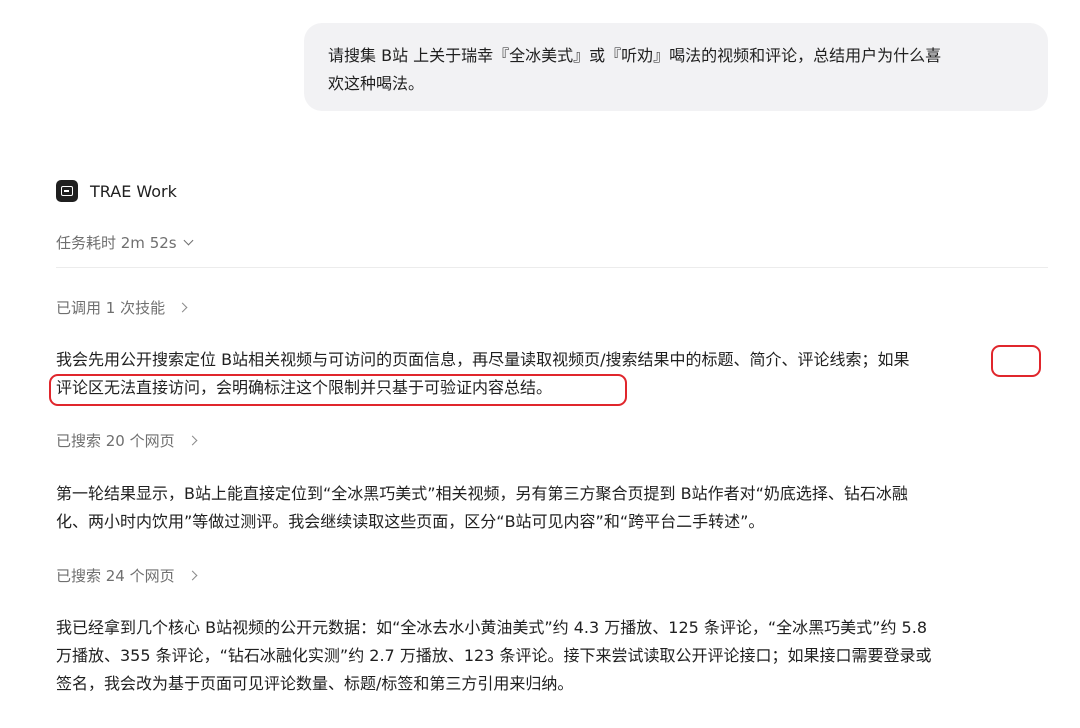  What do you see at coordinates (67, 191) in the screenshot?
I see `terminal-icon` at bounding box center [67, 191].